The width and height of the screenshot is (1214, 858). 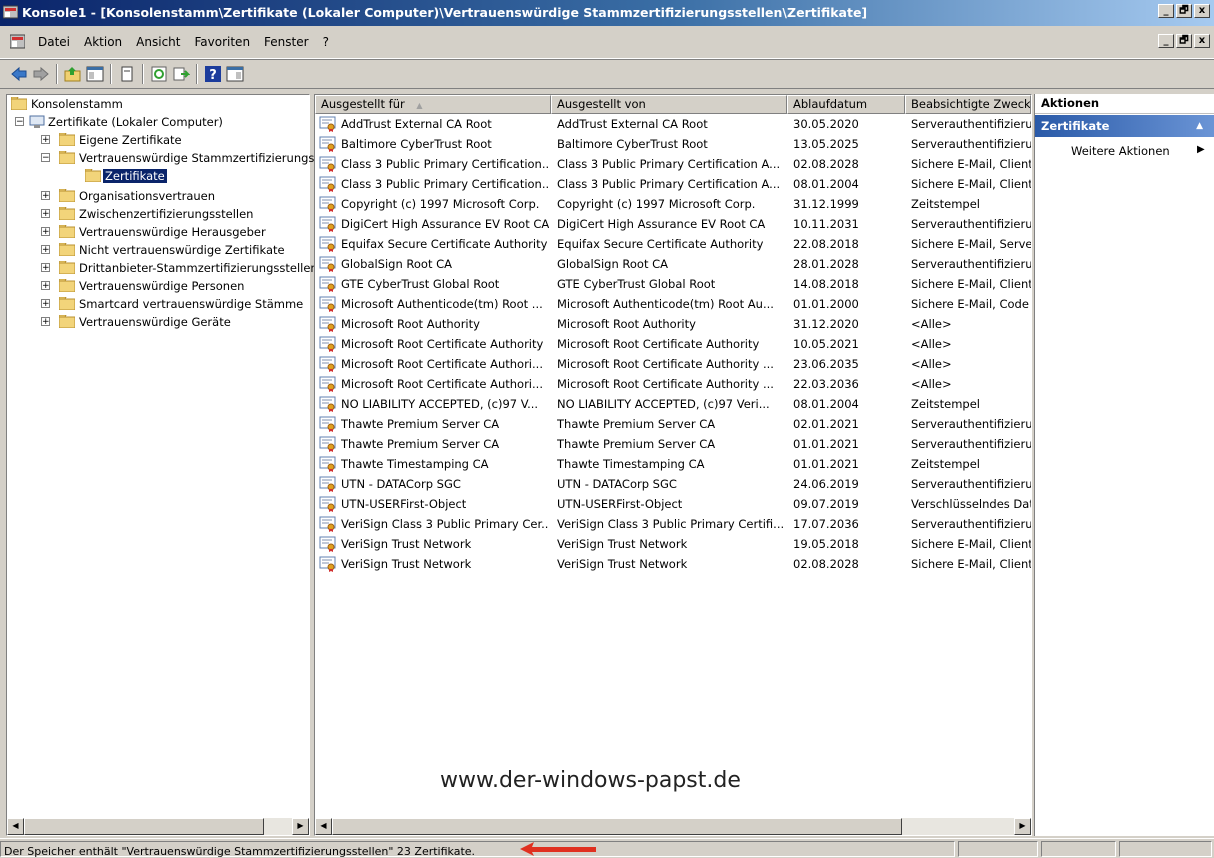 I want to click on menu-fenster: Fenster, so click(x=286, y=42).